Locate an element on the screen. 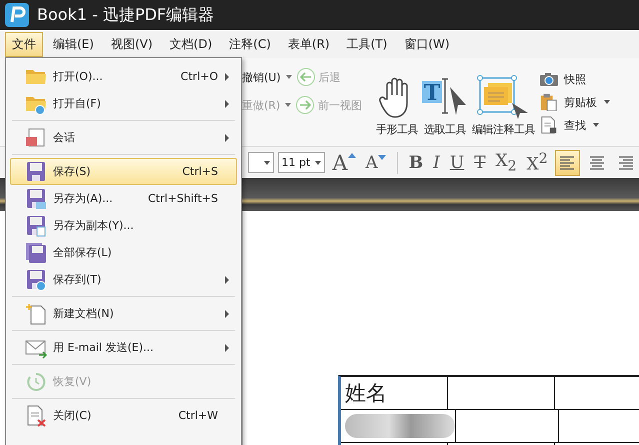 This screenshot has height=445, width=639. restore-icon is located at coordinates (36, 381).